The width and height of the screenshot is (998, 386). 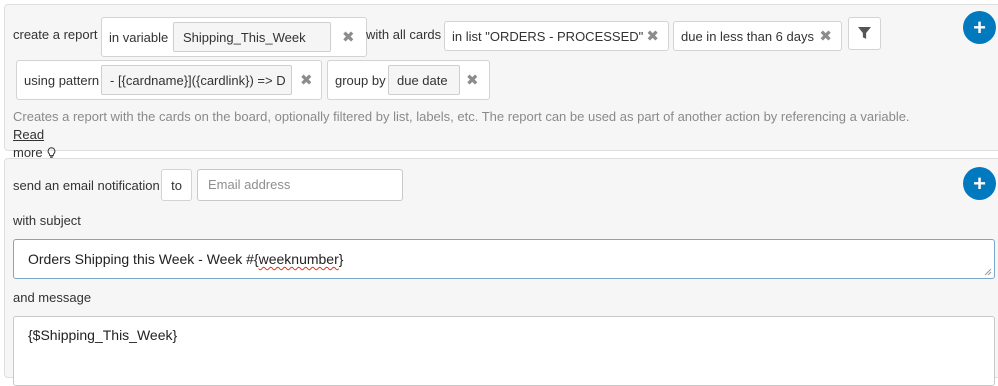 What do you see at coordinates (306, 80) in the screenshot?
I see `remove-pattern-close-icon: ✖` at bounding box center [306, 80].